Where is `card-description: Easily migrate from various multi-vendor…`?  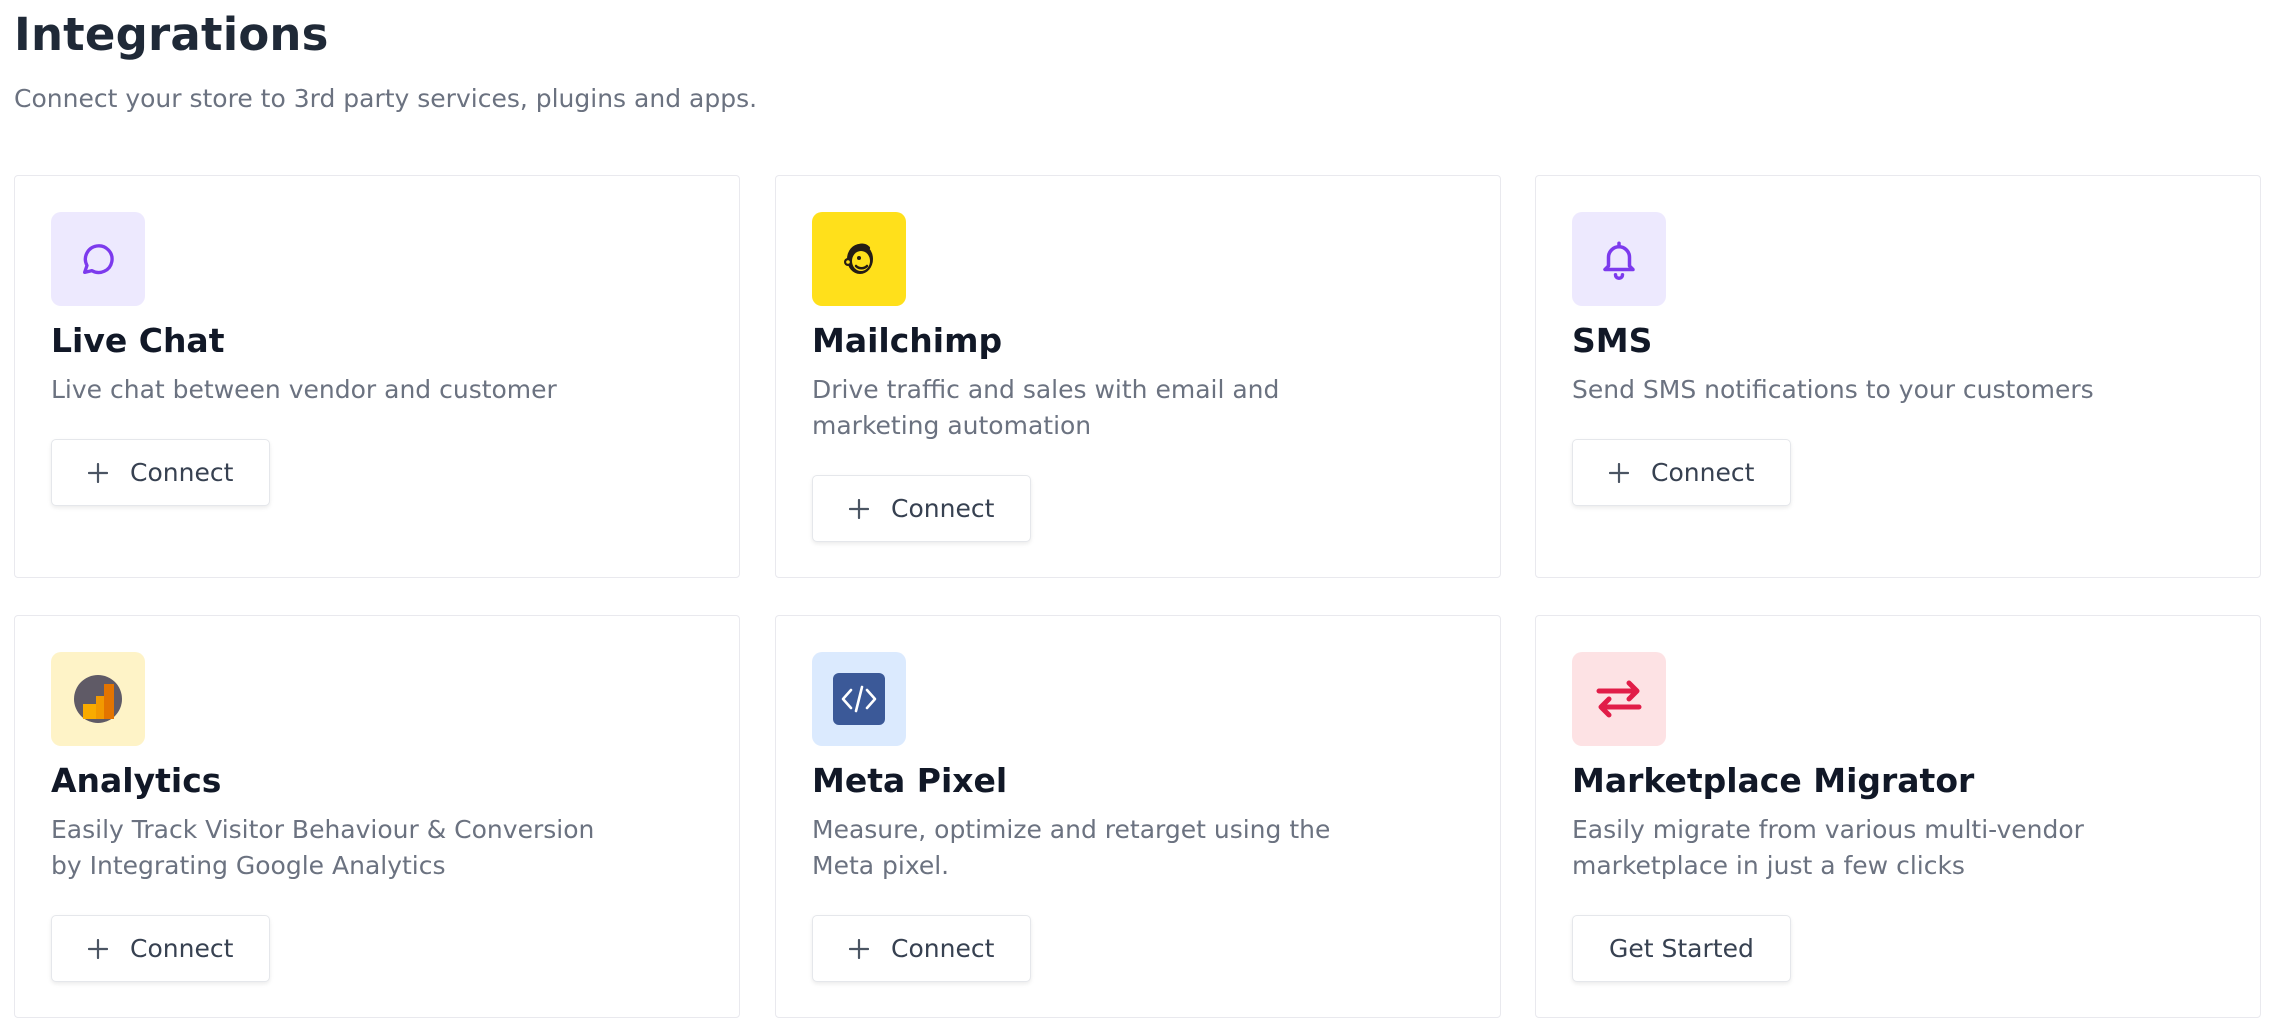 card-description: Easily migrate from various multi-vendor… is located at coordinates (1828, 847).